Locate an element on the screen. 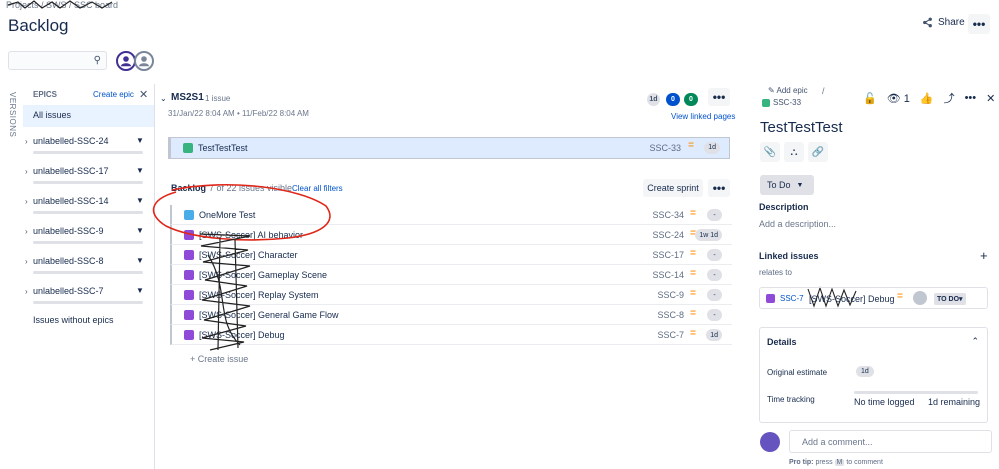  create-issue-button: + Create issue is located at coordinates (219, 359).